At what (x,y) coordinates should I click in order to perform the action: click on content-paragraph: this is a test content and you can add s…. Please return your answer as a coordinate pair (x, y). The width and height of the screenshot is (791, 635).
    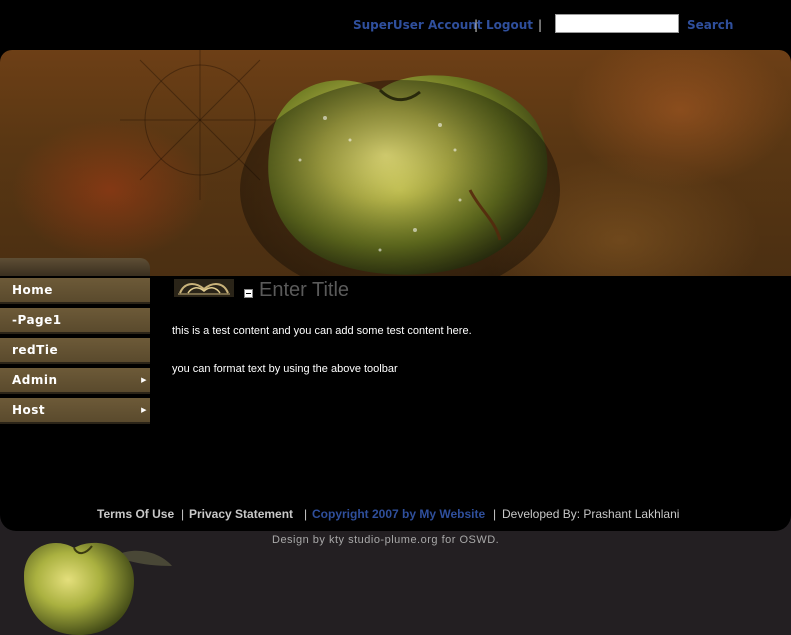
    Looking at the image, I should click on (322, 331).